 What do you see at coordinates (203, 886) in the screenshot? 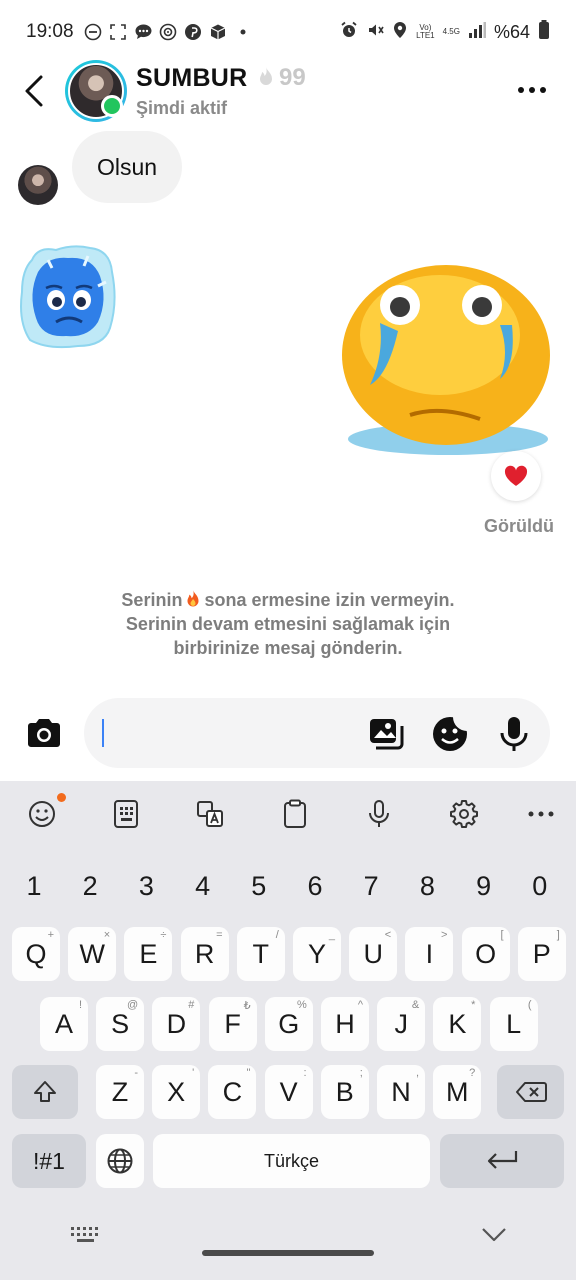
I see `key-4: 4` at bounding box center [203, 886].